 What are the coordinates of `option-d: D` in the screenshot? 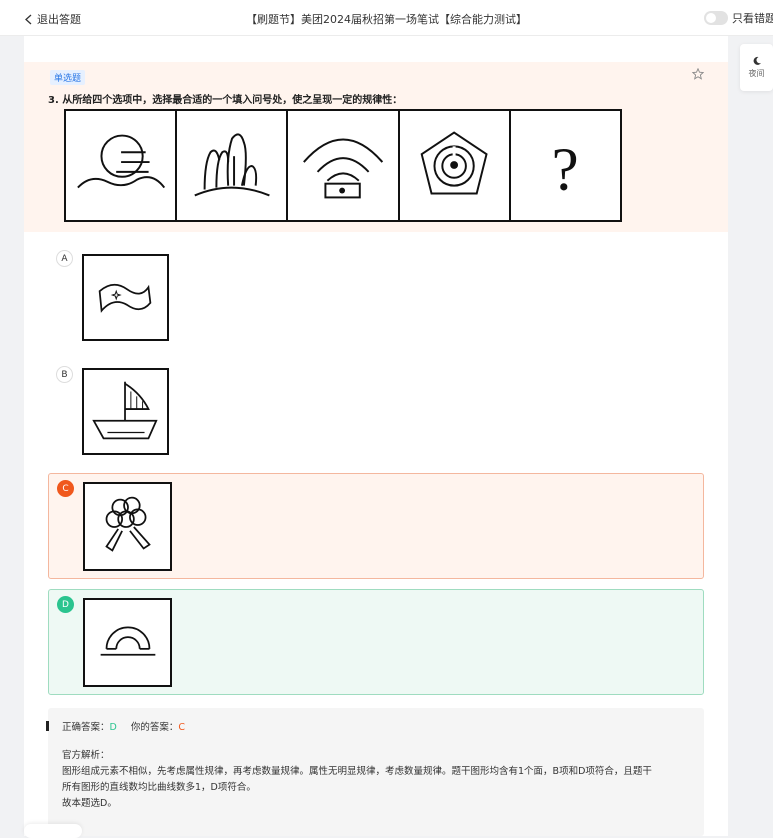 It's located at (376, 642).